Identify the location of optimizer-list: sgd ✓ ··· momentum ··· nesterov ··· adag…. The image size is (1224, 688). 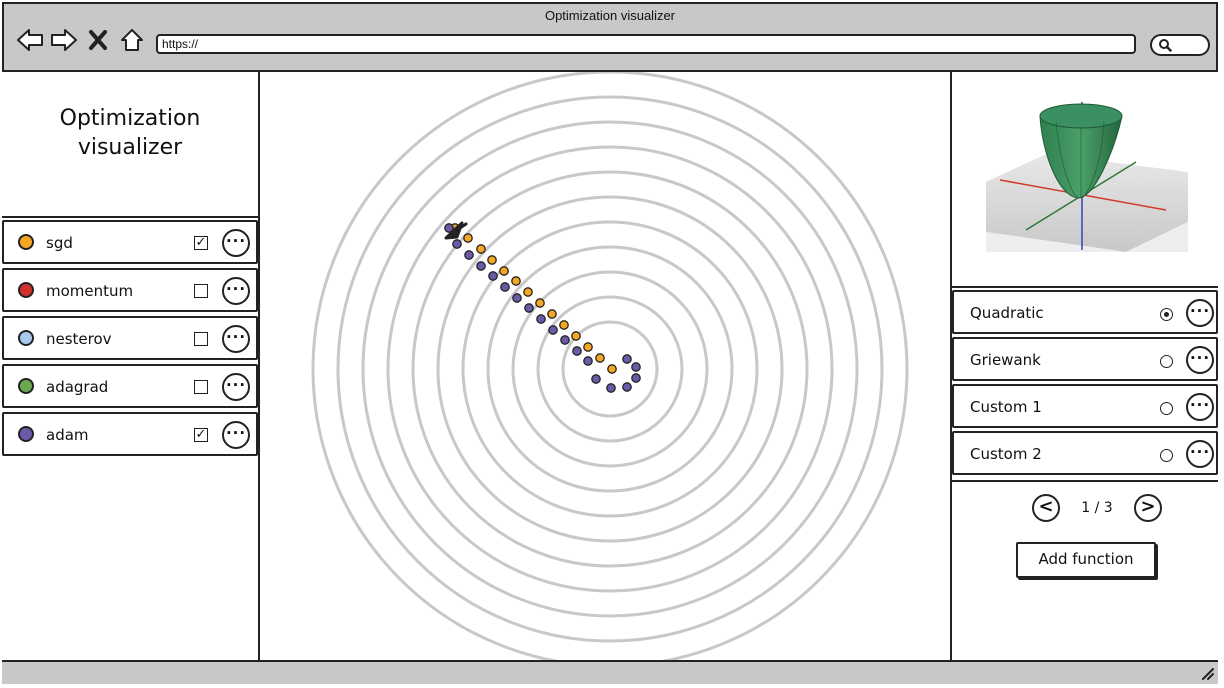
(130, 340).